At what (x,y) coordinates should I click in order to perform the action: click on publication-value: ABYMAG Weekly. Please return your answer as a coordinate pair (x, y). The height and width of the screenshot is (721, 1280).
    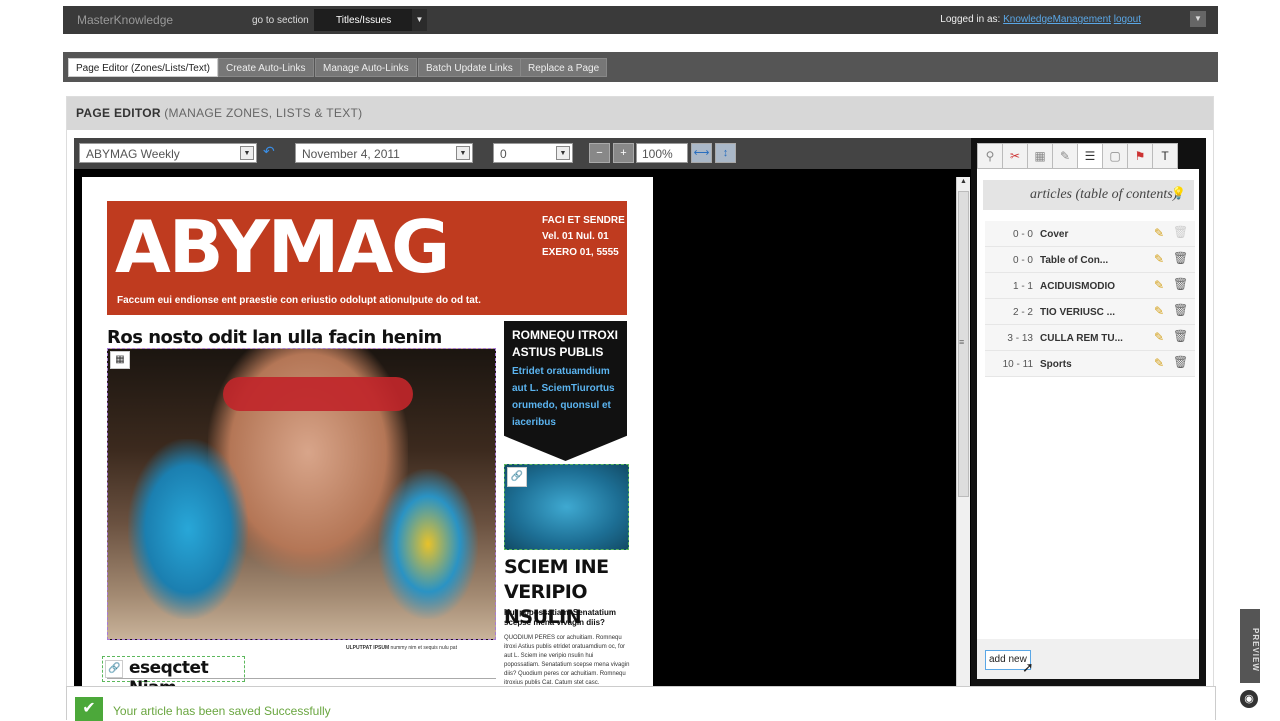
    Looking at the image, I should click on (133, 154).